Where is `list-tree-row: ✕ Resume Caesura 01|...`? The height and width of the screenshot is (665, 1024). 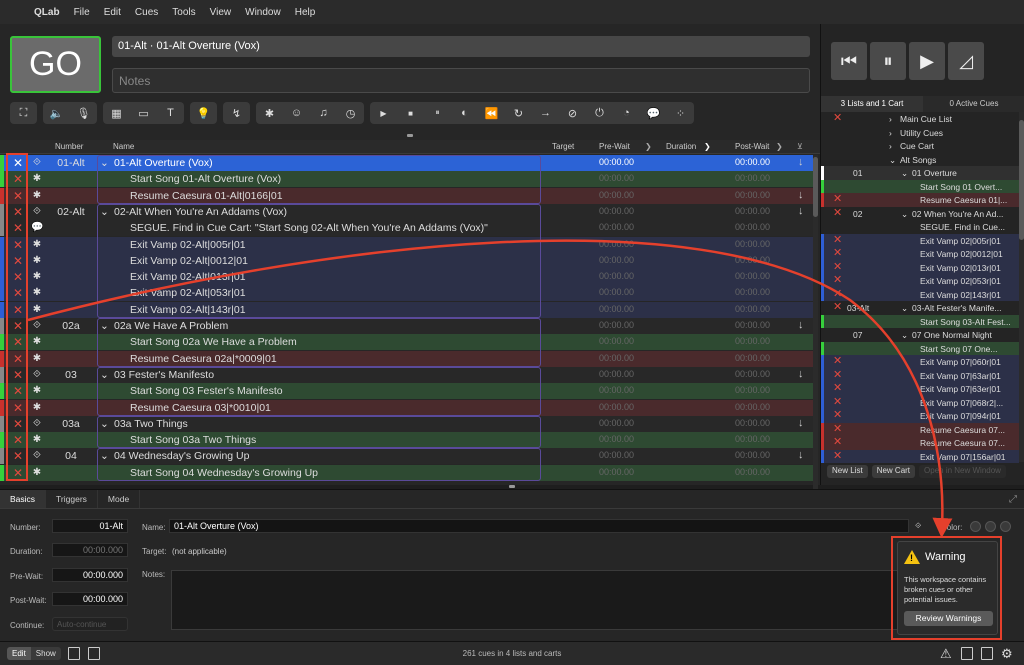 list-tree-row: ✕ Resume Caesura 01|... is located at coordinates (920, 200).